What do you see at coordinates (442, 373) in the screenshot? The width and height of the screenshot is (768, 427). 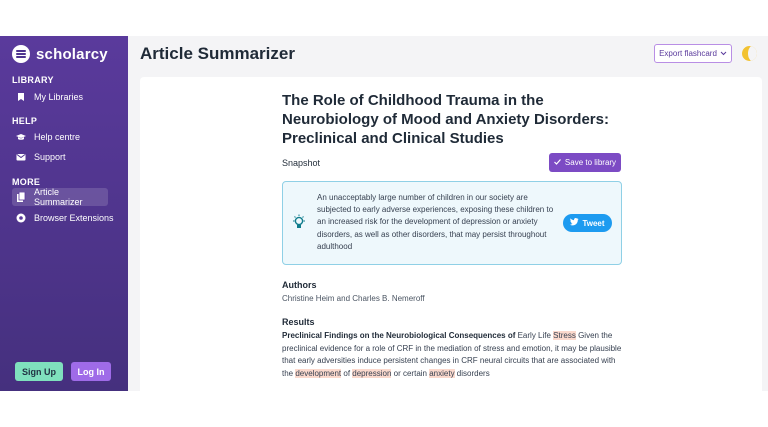 I see `highlight-term: anxiety` at bounding box center [442, 373].